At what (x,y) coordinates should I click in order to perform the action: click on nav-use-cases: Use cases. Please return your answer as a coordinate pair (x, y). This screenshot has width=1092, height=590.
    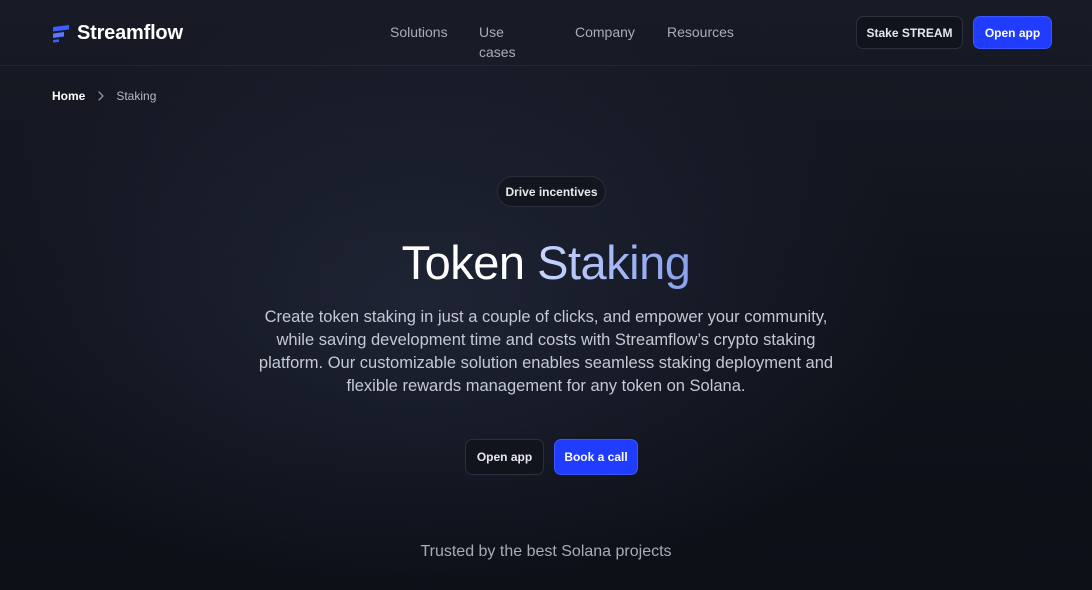
    Looking at the image, I should click on (497, 42).